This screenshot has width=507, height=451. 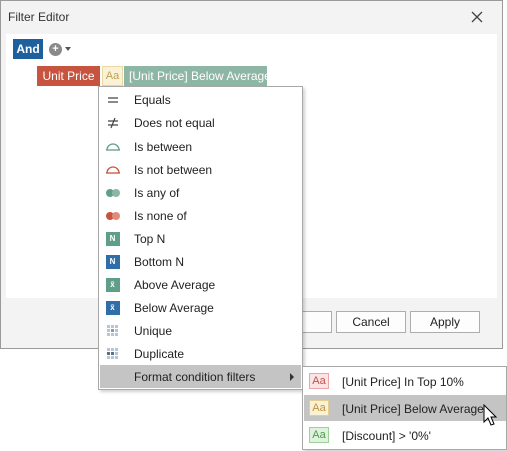 I want to click on duplicate-icon, so click(x=112, y=353).